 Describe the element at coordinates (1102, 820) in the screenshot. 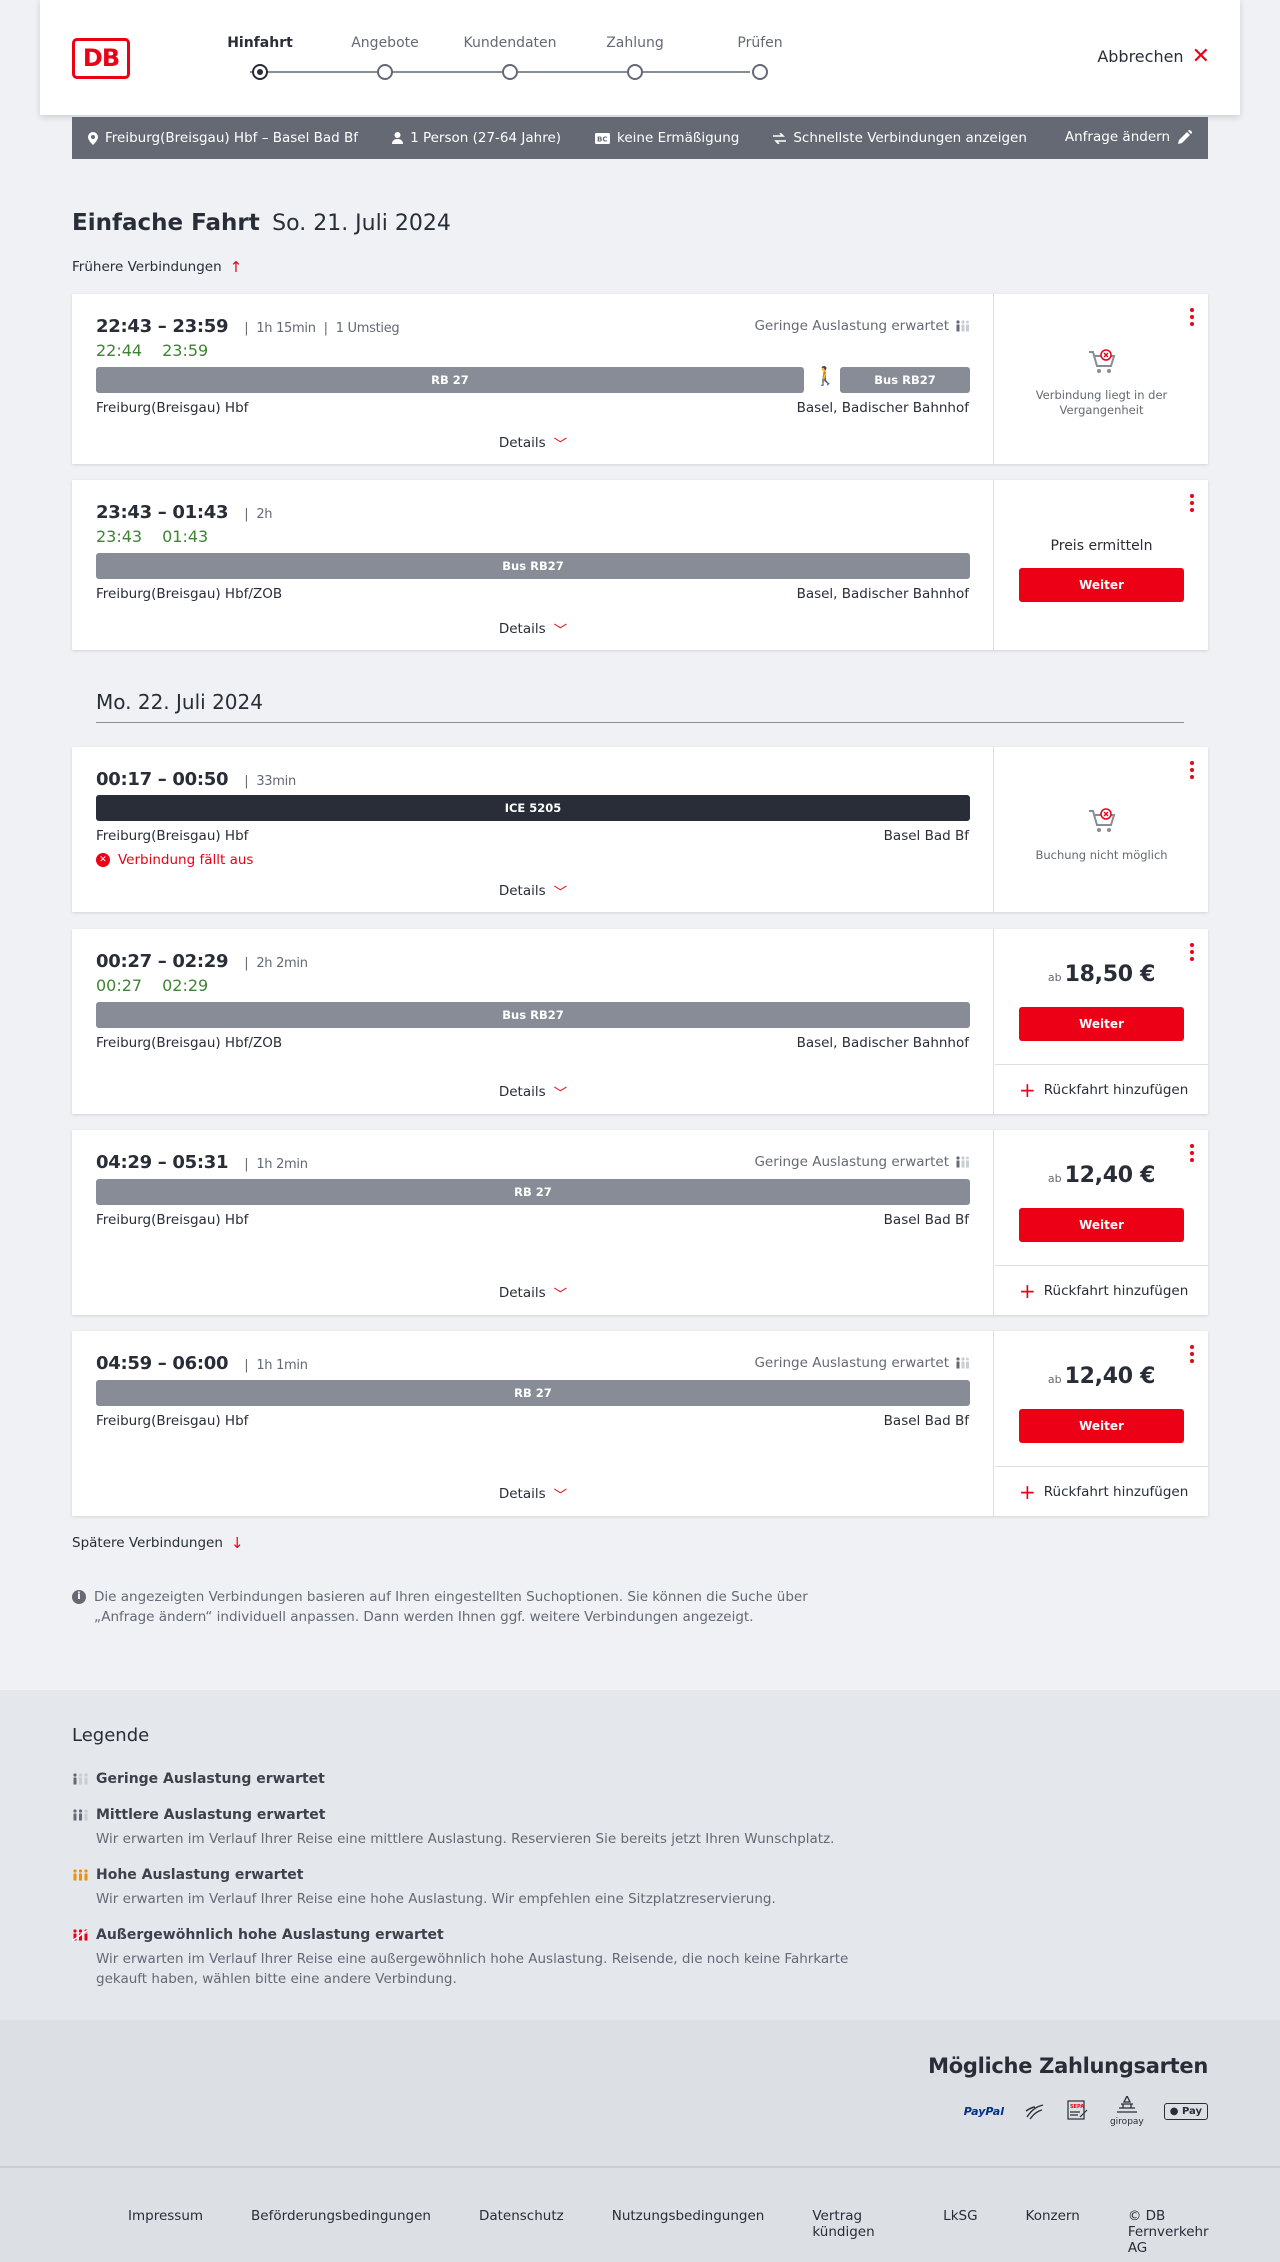

I see `cart-unavailable-icon` at that location.